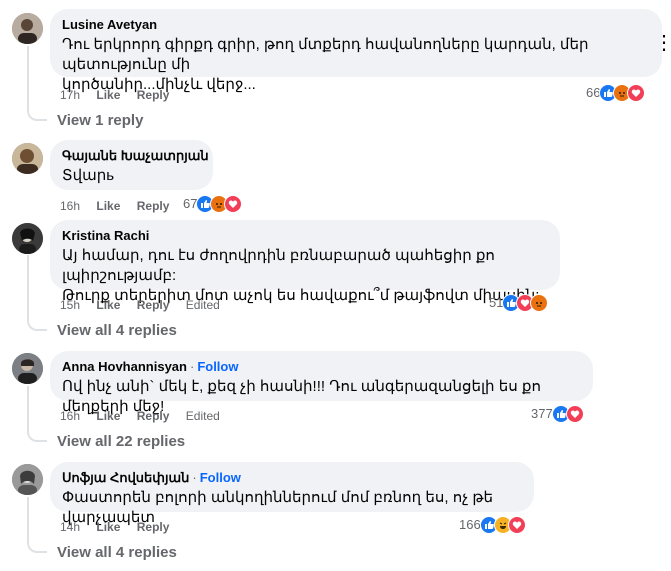 The width and height of the screenshot is (671, 571). Describe the element at coordinates (121, 527) in the screenshot. I see `comment-actions: 14h Like Reply` at that location.